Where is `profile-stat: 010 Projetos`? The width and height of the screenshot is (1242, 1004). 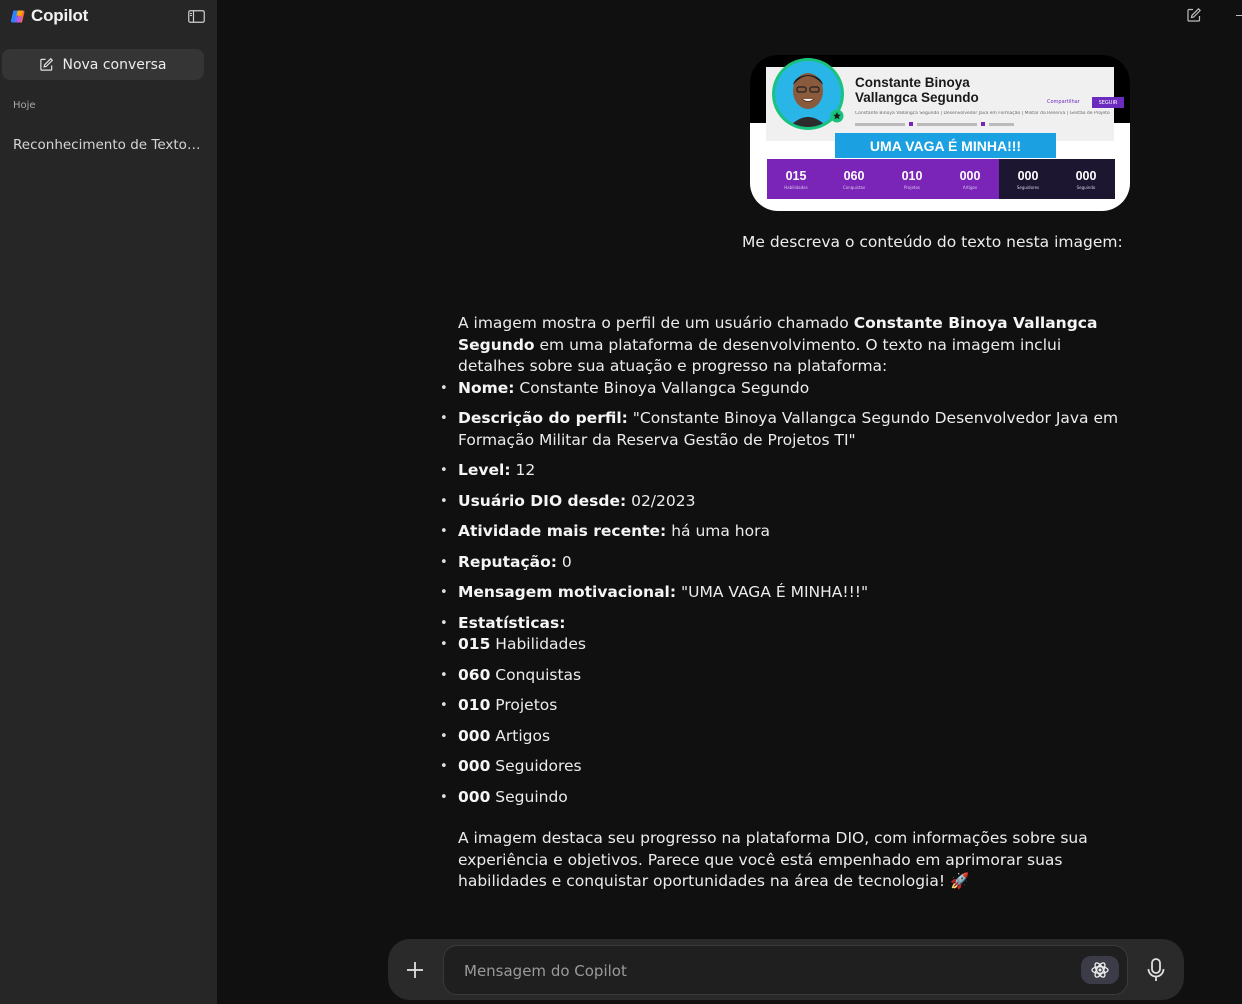
profile-stat: 010 Projetos is located at coordinates (912, 179).